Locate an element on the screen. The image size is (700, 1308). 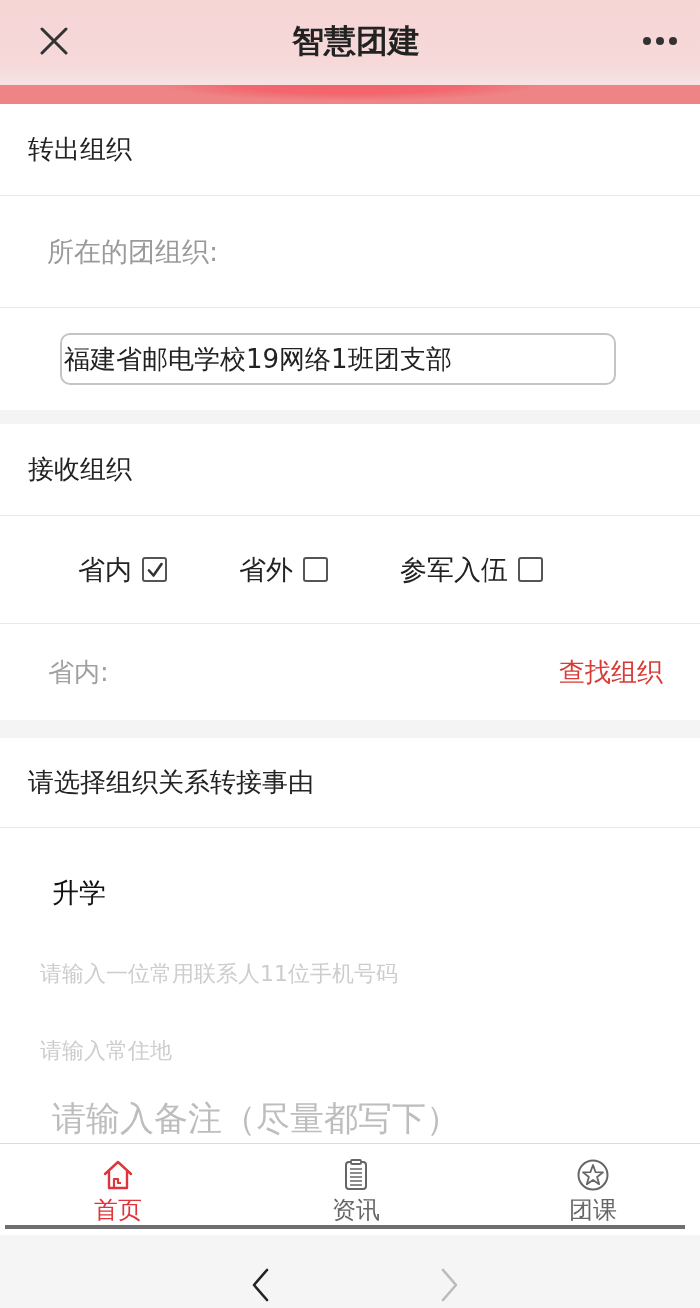
find-organization-link: 查找组织 is located at coordinates (611, 672).